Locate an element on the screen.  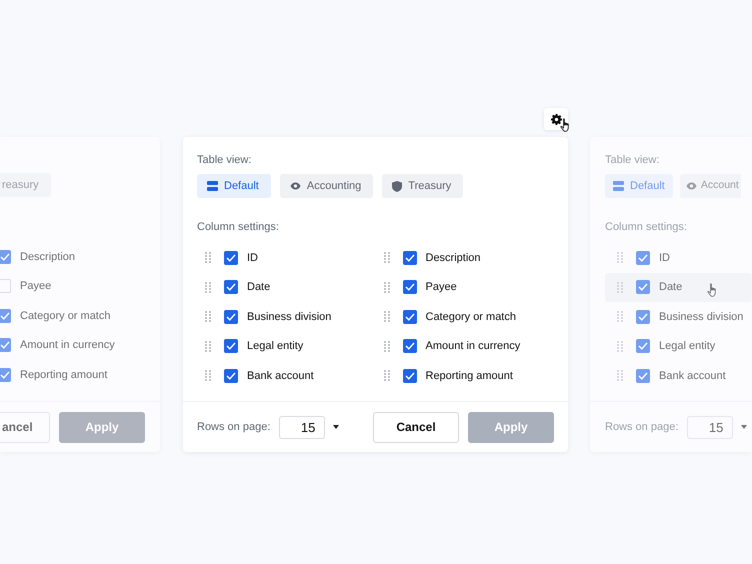
cancel-button: ancel is located at coordinates (25, 427).